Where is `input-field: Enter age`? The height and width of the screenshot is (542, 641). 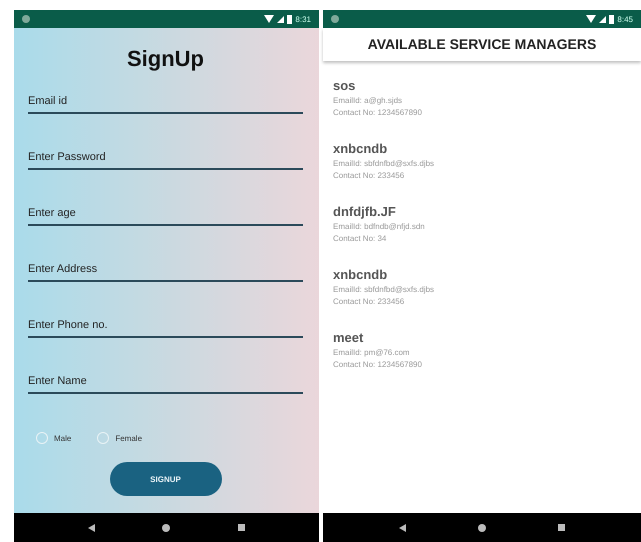
input-field: Enter age is located at coordinates (165, 213).